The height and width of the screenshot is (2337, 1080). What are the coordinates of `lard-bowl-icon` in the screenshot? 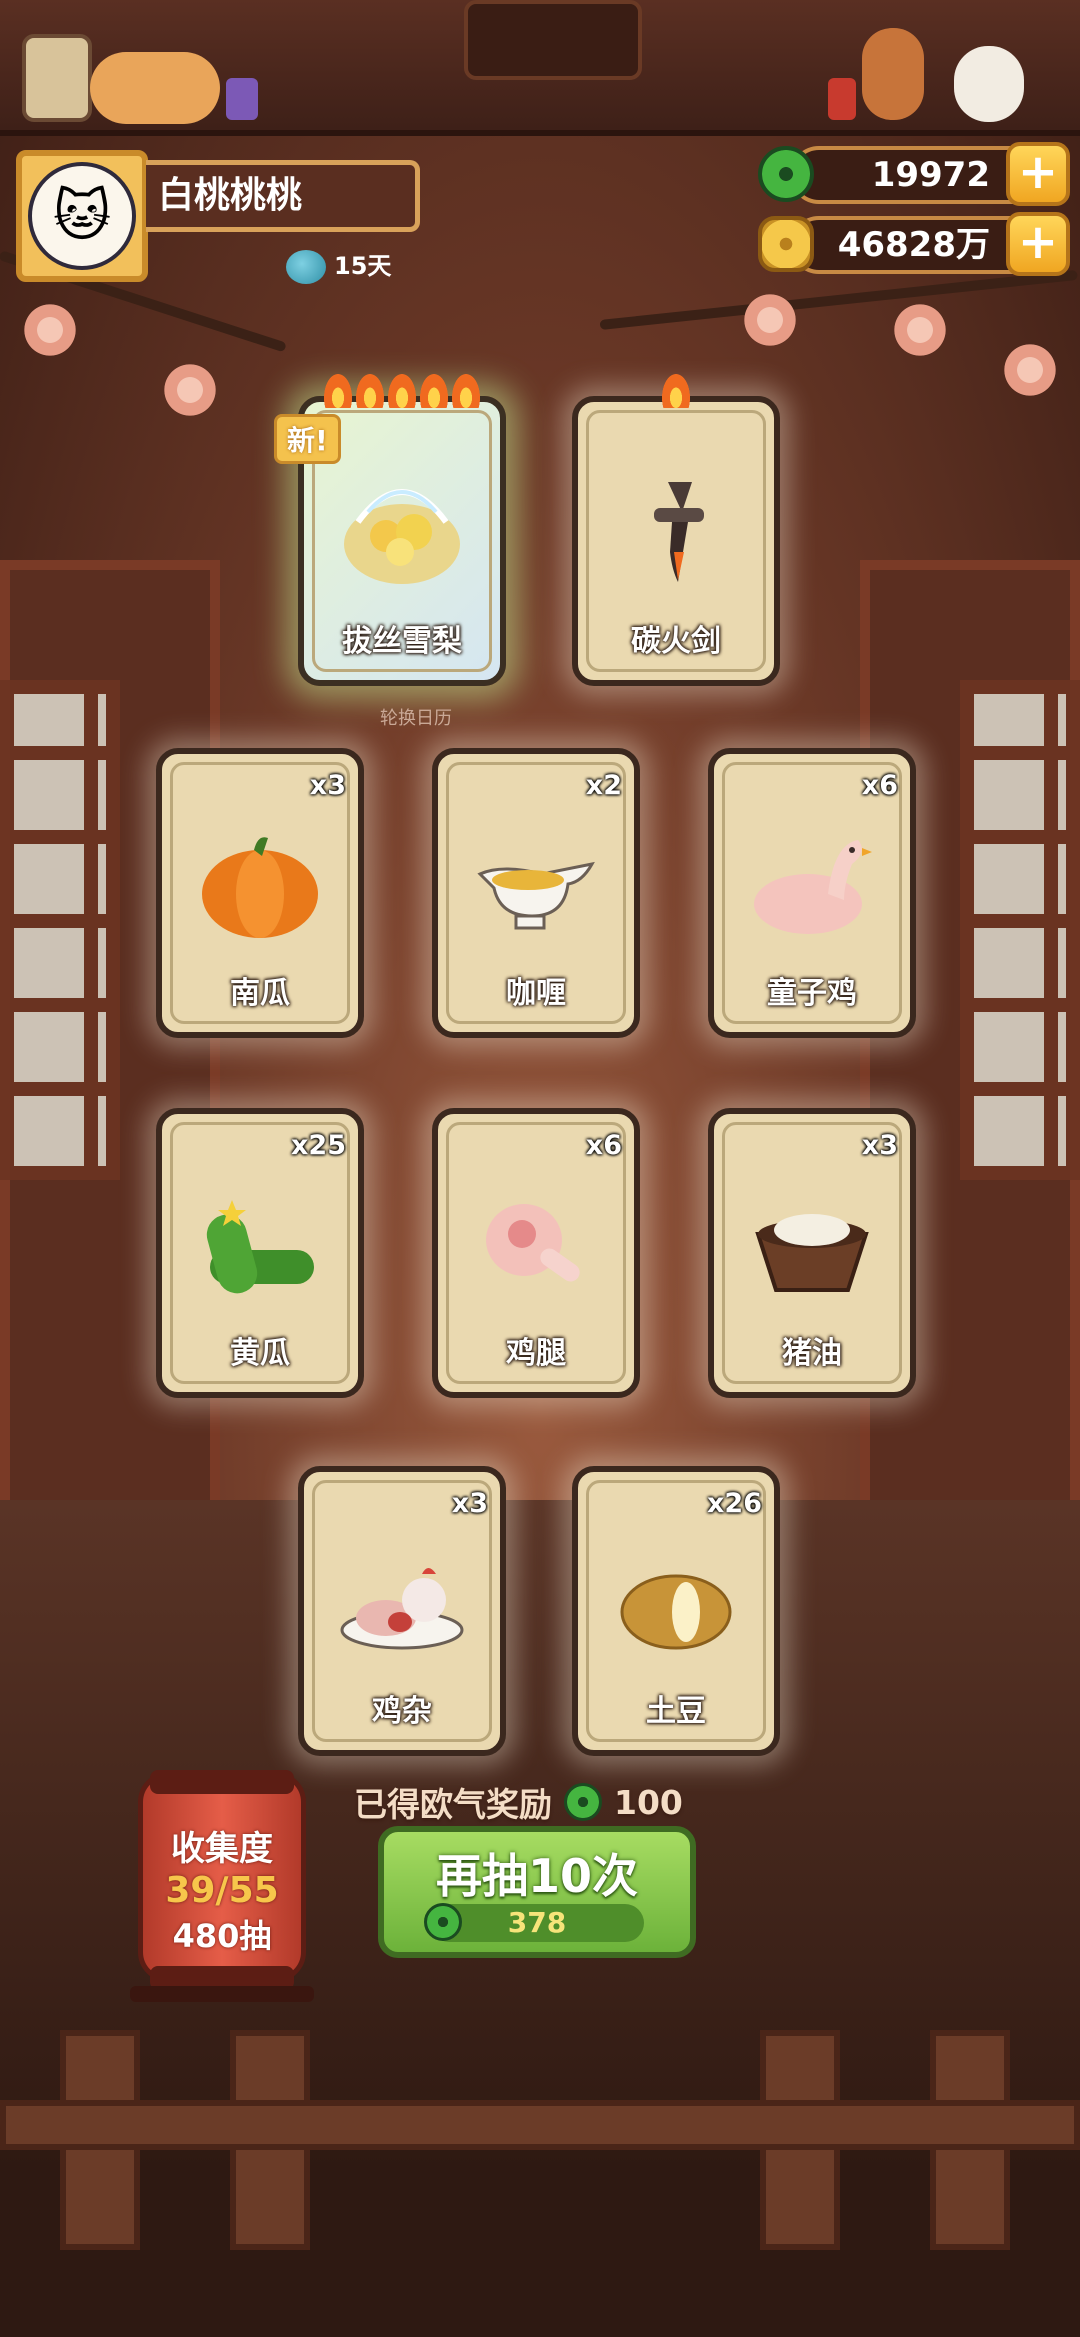 It's located at (812, 1253).